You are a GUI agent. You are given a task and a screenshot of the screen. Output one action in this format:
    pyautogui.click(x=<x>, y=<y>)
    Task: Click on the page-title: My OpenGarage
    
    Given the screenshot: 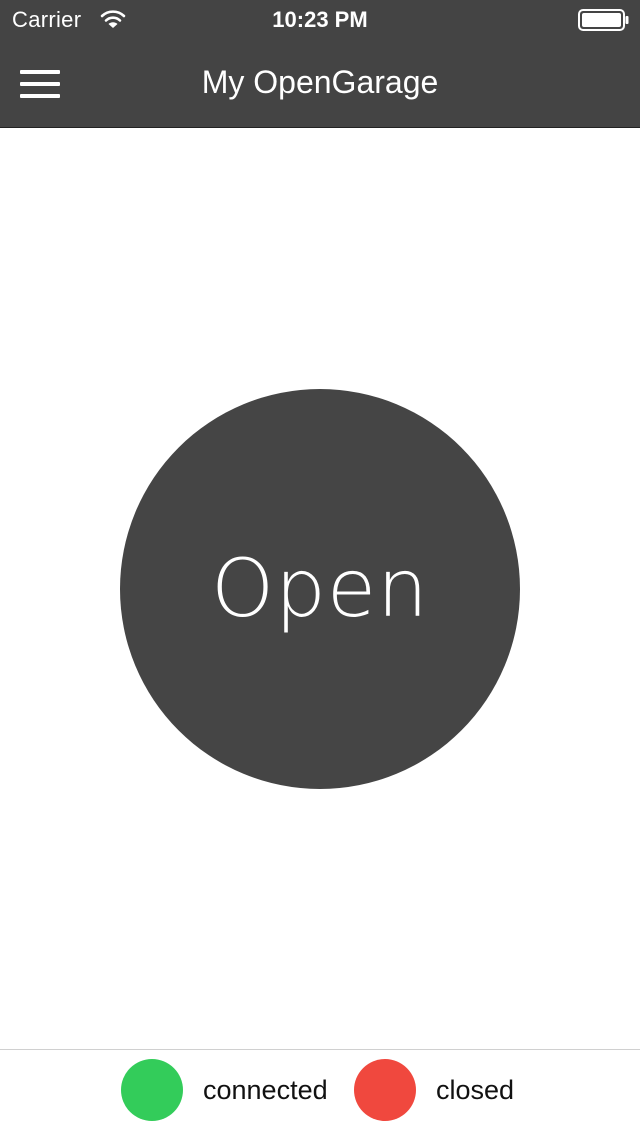 What is the action you would take?
    pyautogui.click(x=320, y=82)
    